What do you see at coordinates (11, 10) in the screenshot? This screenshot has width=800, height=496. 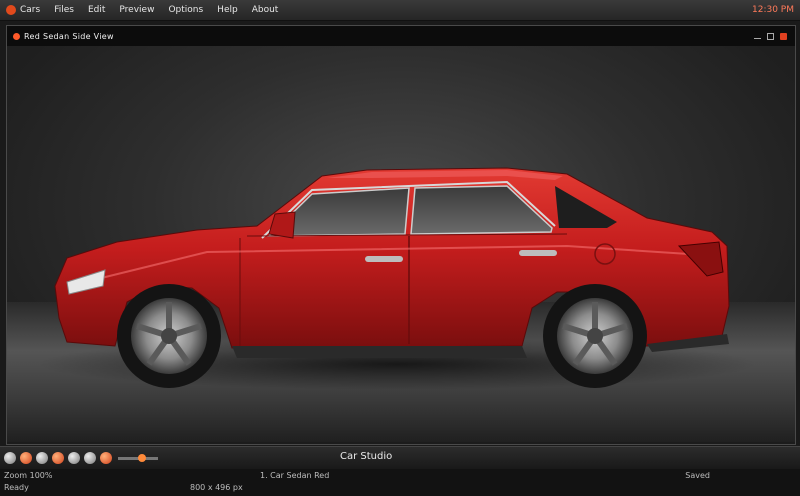 I see `app-logo-icon` at bounding box center [11, 10].